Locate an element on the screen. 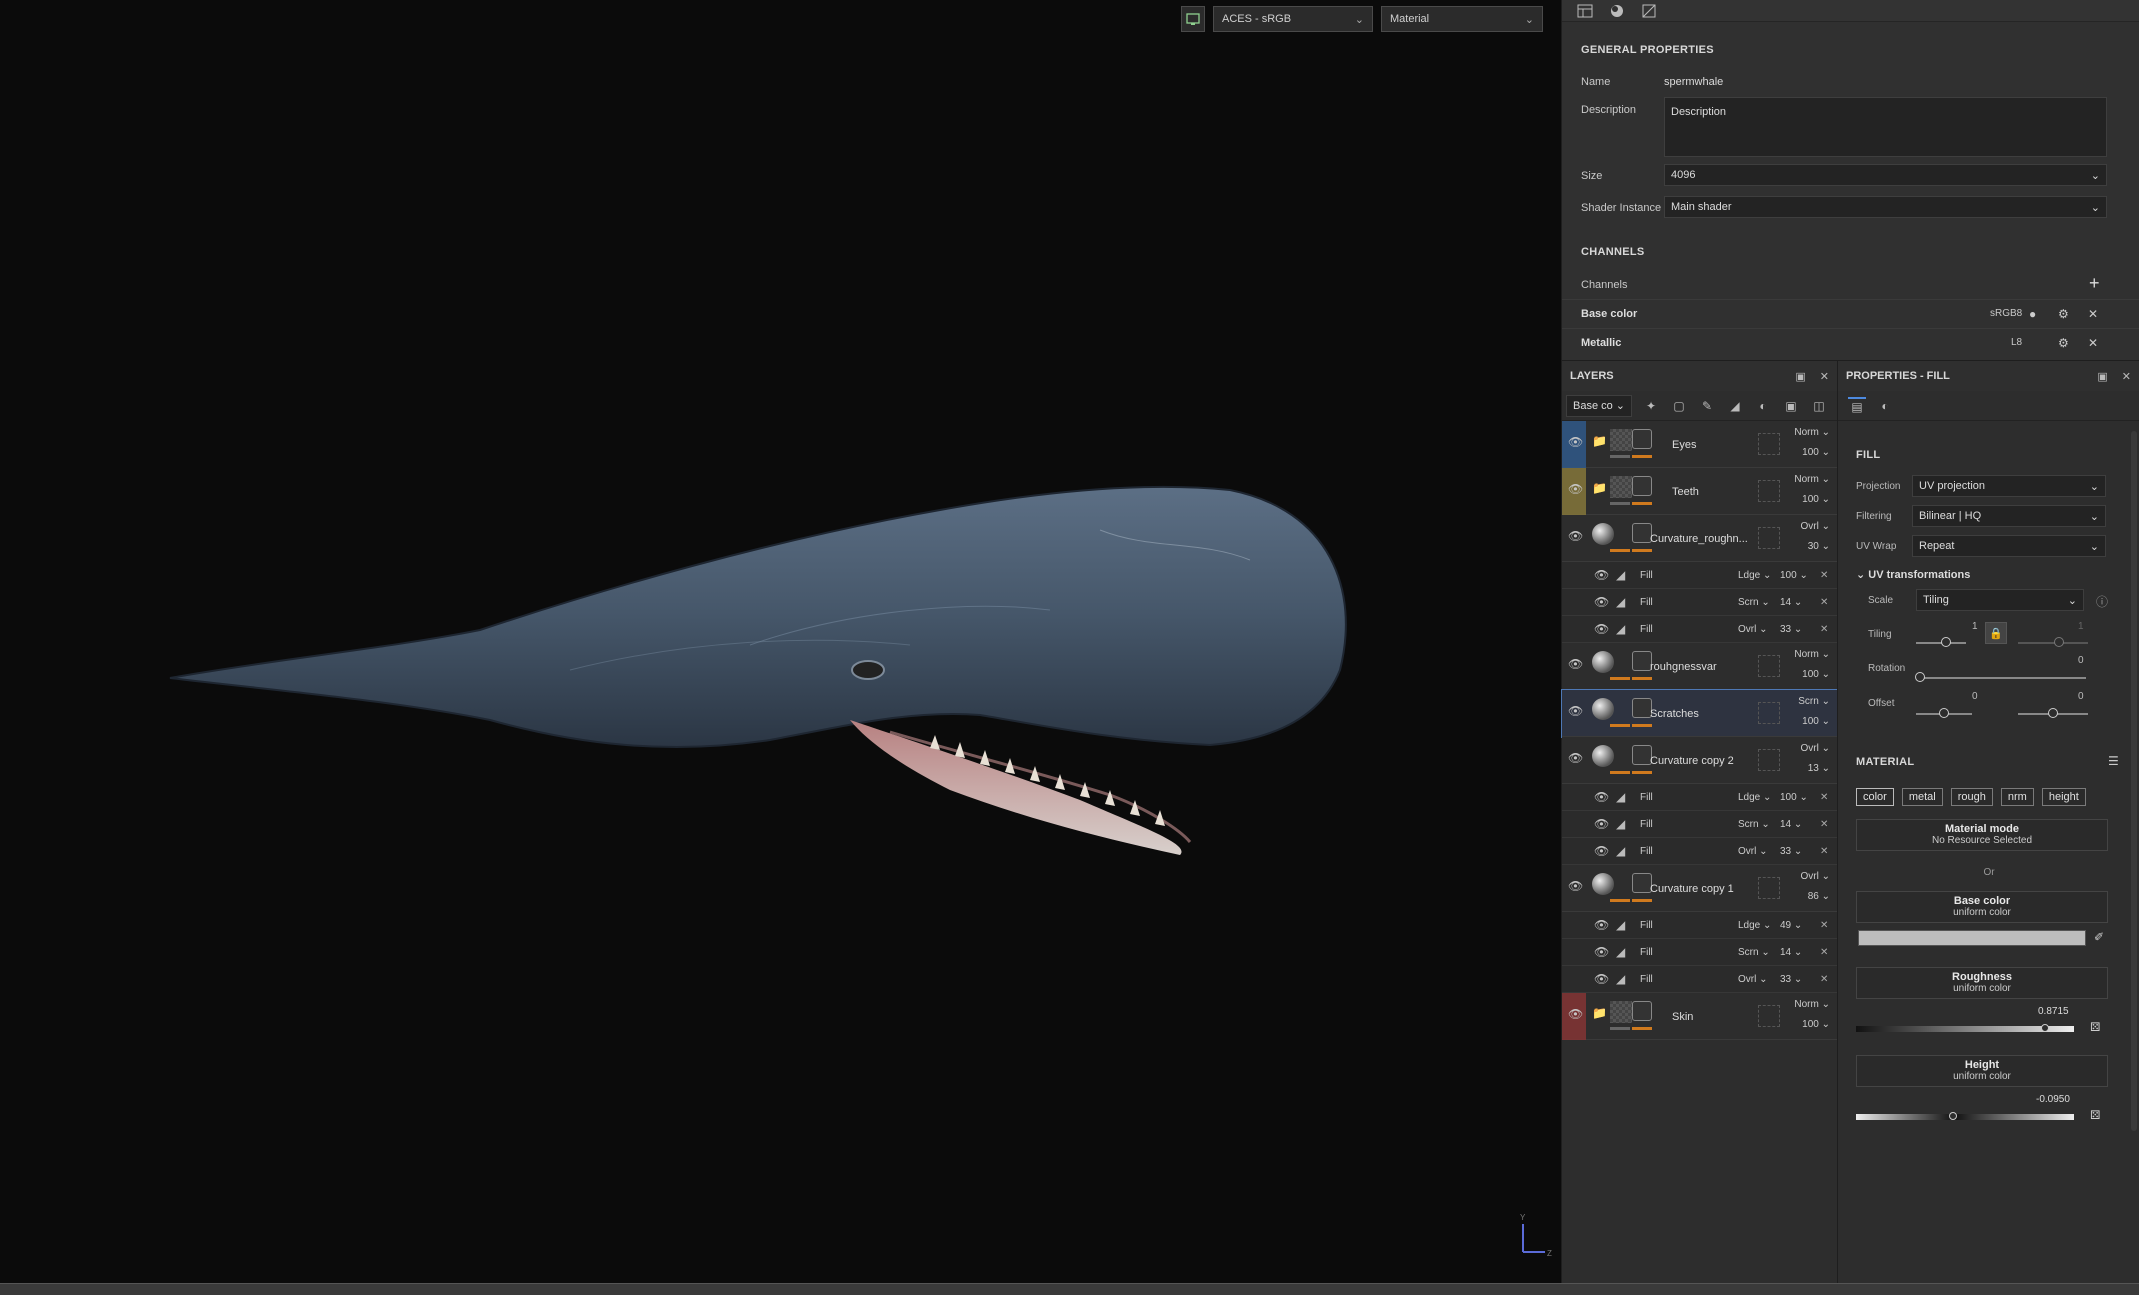 Image resolution: width=2139 pixels, height=1295 pixels. uvwrap-dropdown: Repeat ⌄ is located at coordinates (2009, 546).